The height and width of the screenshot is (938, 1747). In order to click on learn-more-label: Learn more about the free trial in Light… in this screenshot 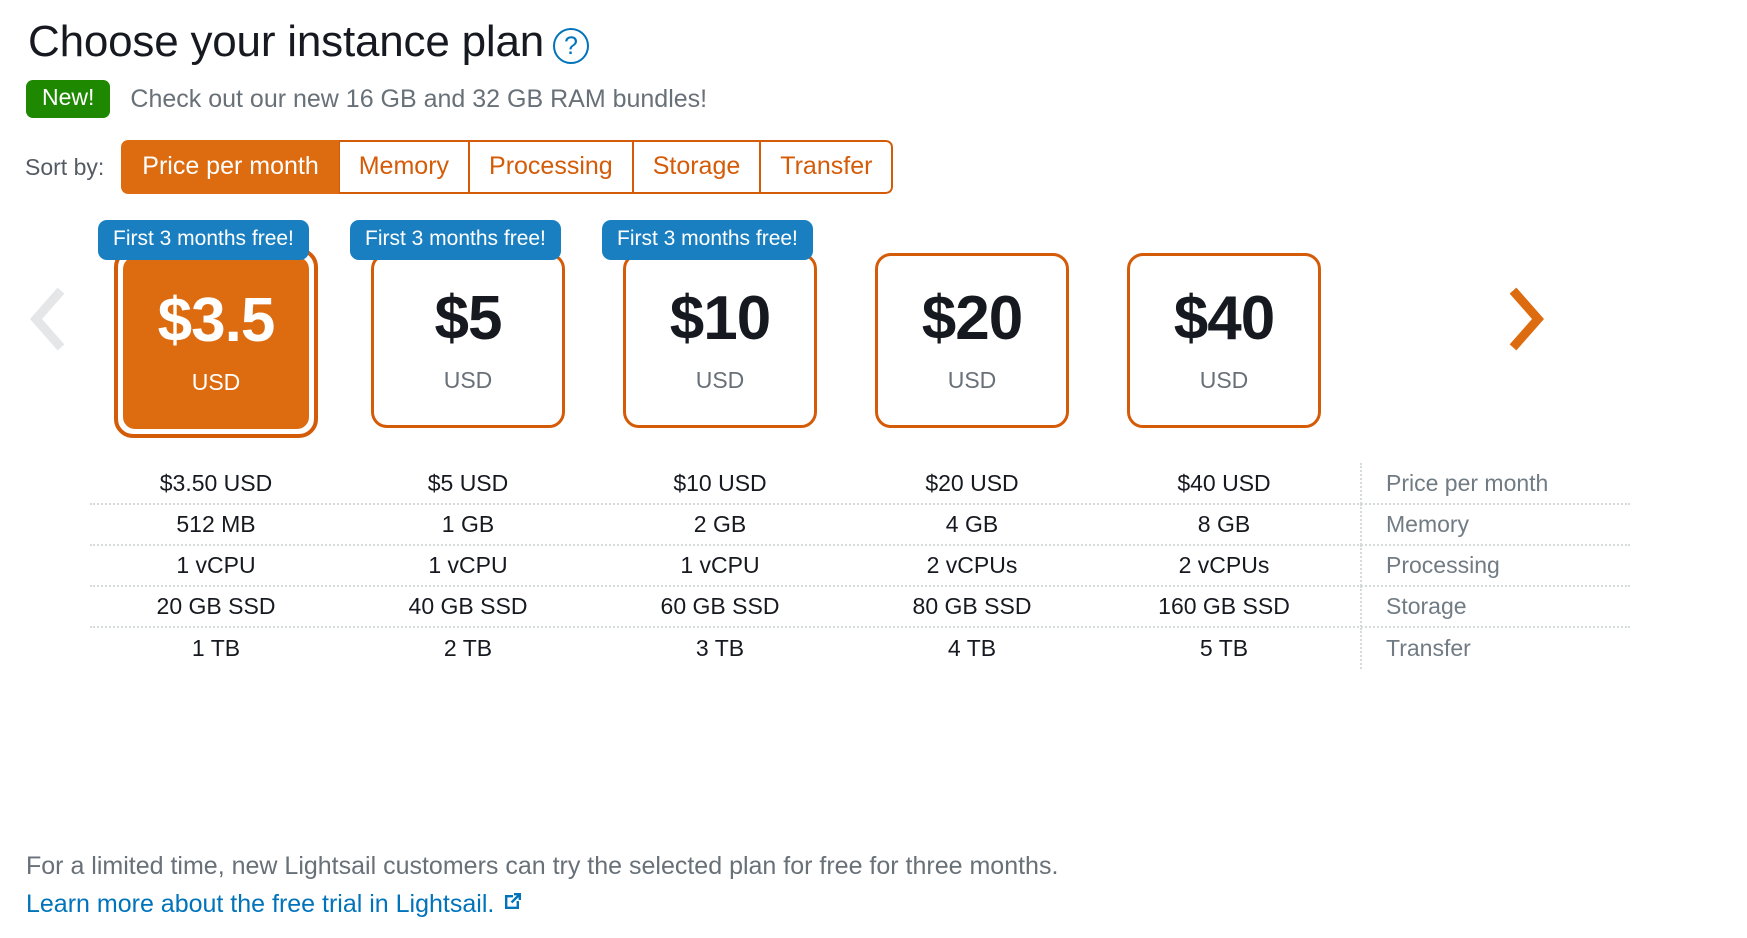, I will do `click(260, 903)`.